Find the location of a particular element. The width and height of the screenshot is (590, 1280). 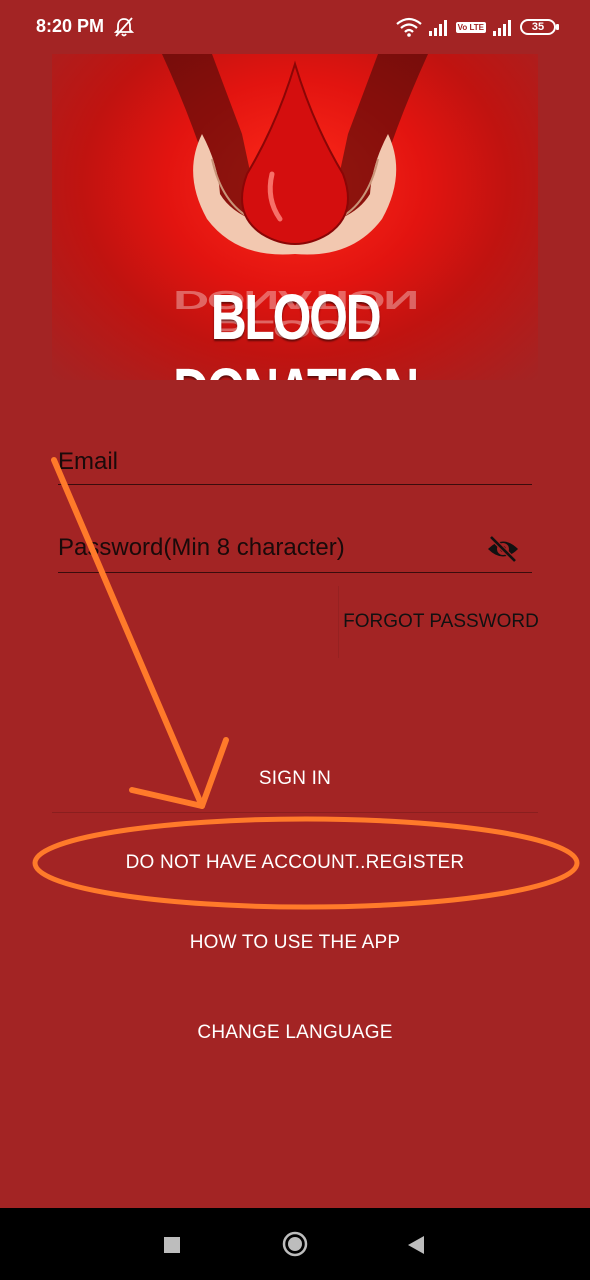

logo-title-reflection: BLOOD DONATION is located at coordinates (295, 314).